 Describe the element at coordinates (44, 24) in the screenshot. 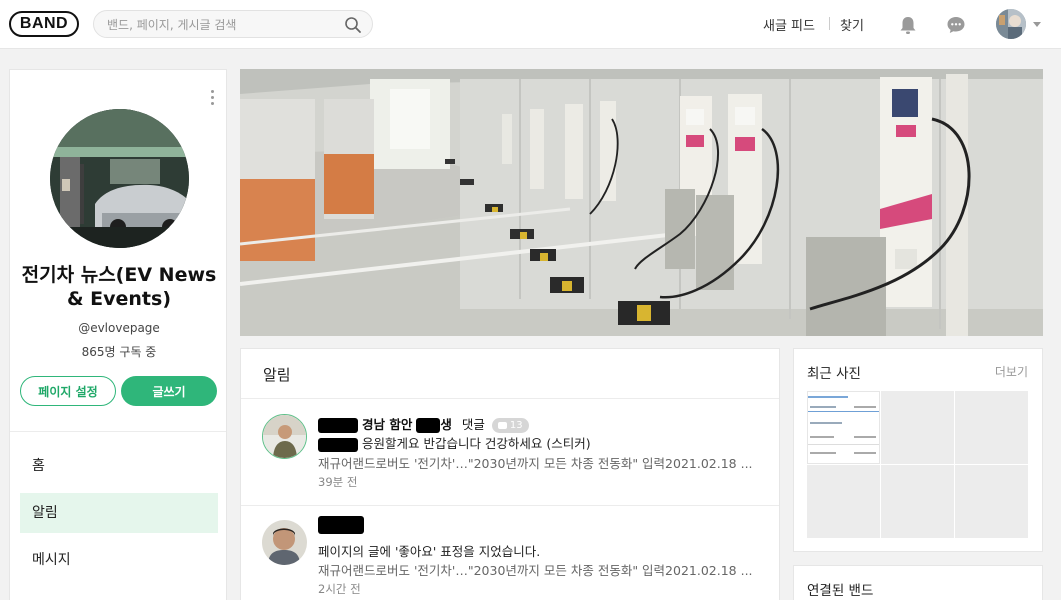

I see `band-logo: BAND` at that location.